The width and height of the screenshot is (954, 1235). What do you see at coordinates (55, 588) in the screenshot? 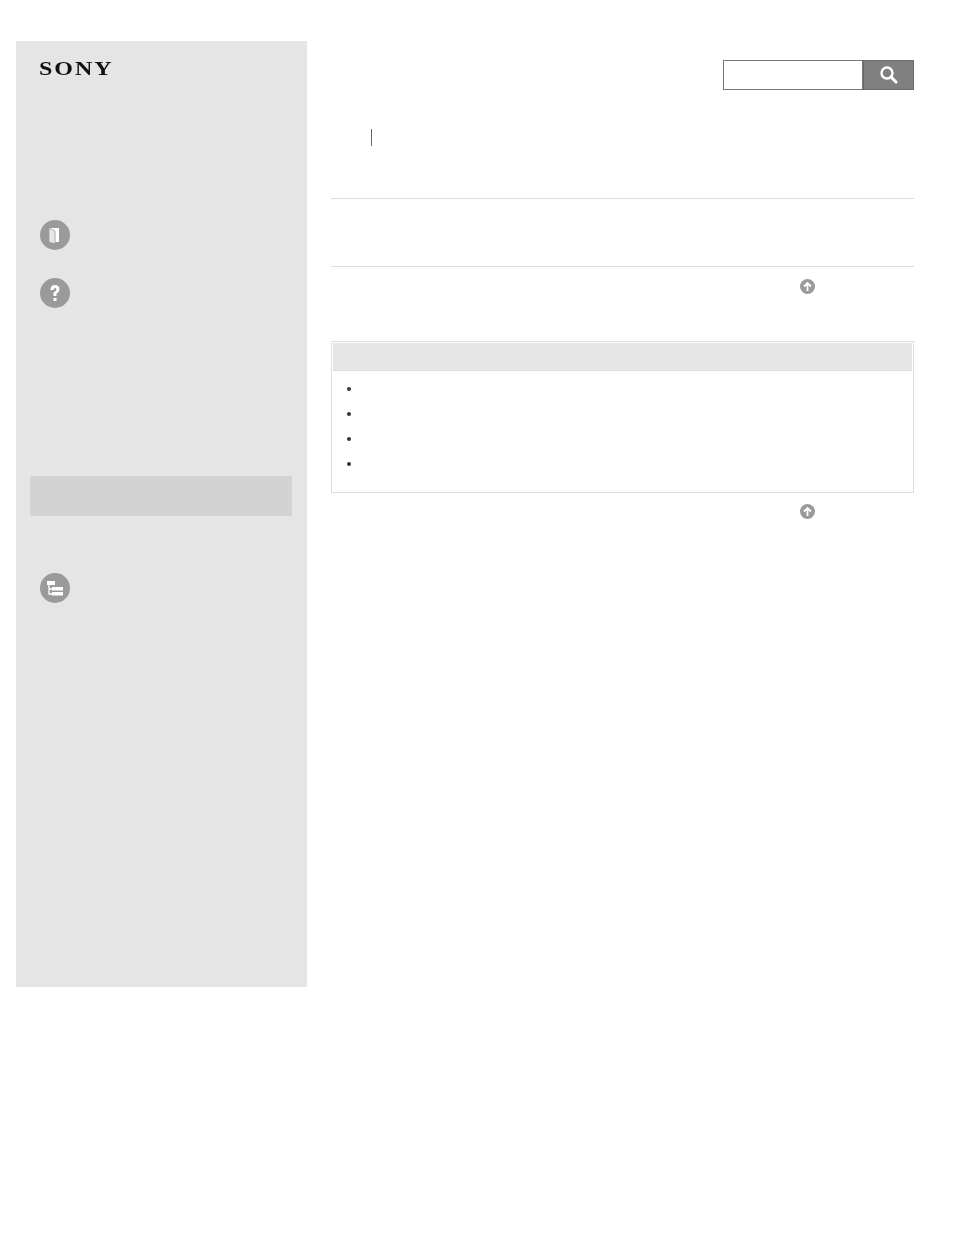
I see `sitemap-icon` at bounding box center [55, 588].